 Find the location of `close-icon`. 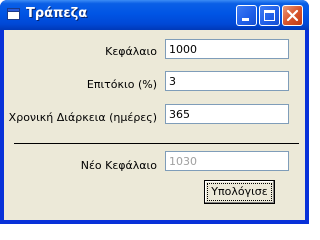

close-icon is located at coordinates (292, 15).